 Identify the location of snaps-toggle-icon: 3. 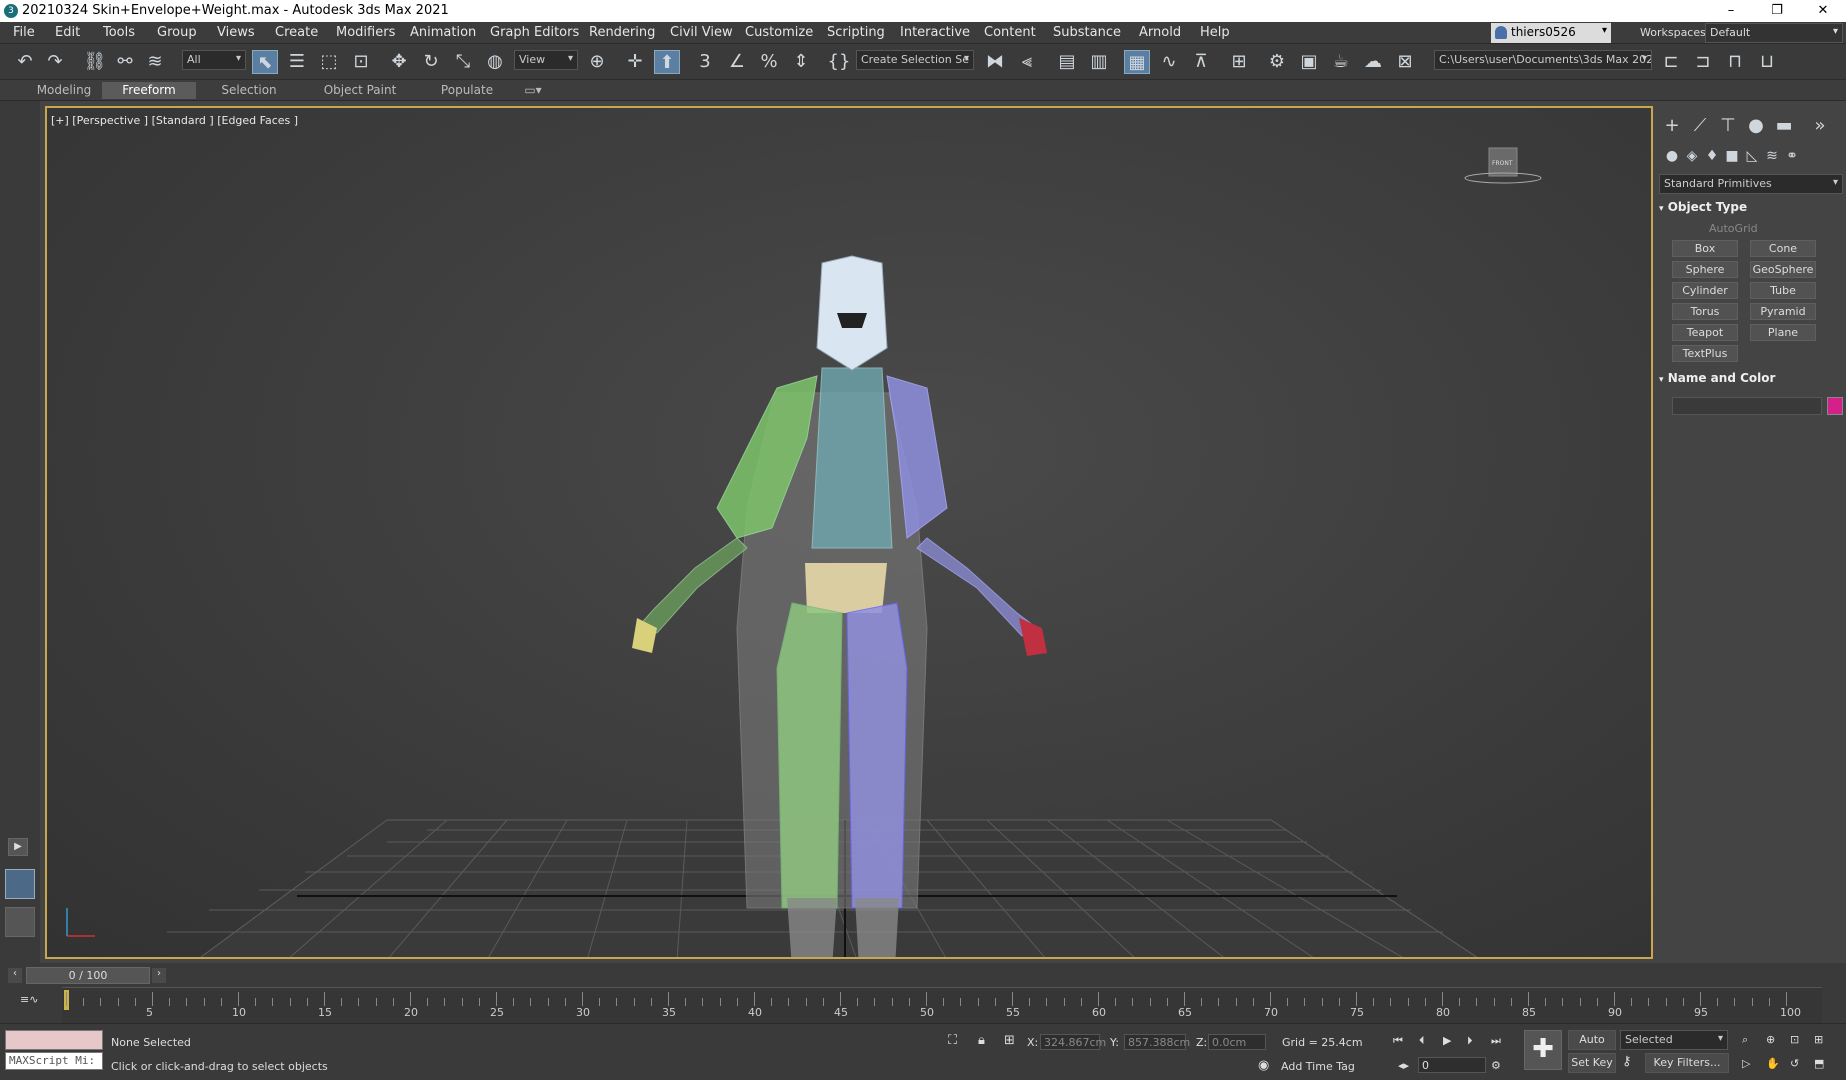
(705, 62).